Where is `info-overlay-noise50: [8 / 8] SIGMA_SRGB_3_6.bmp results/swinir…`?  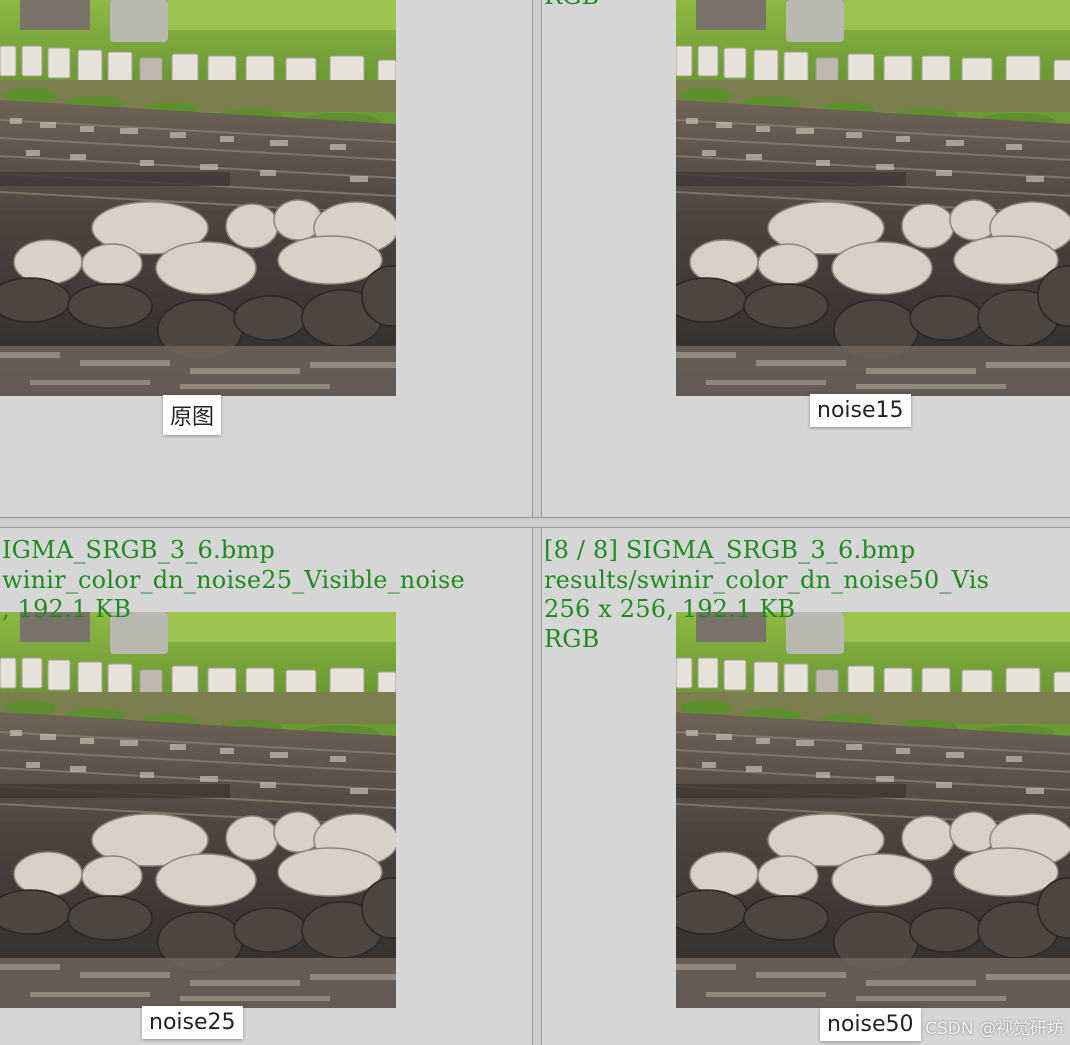 info-overlay-noise50: [8 / 8] SIGMA_SRGB_3_6.bmp results/swinir… is located at coordinates (766, 595).